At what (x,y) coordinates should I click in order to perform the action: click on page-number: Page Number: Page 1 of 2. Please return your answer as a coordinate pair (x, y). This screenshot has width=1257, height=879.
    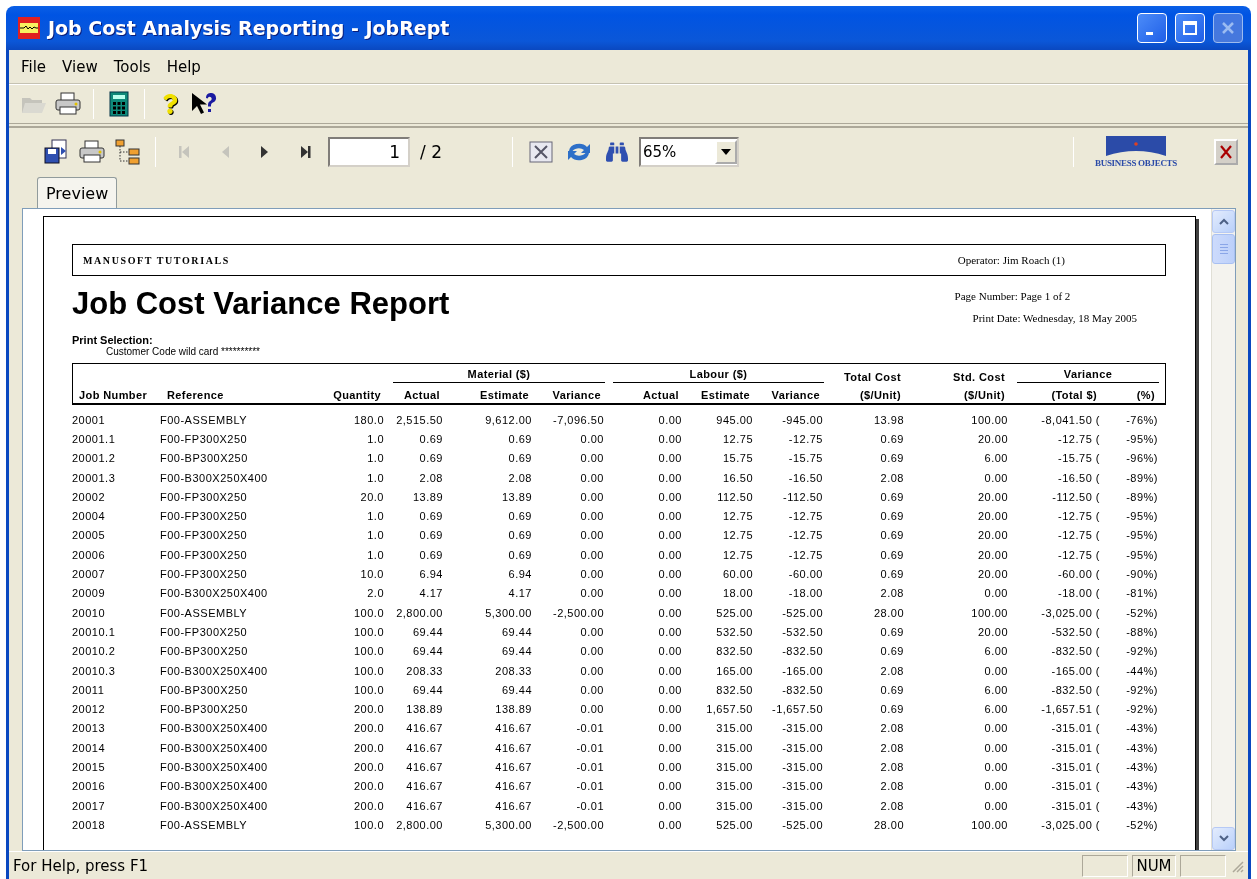
    Looking at the image, I should click on (1012, 296).